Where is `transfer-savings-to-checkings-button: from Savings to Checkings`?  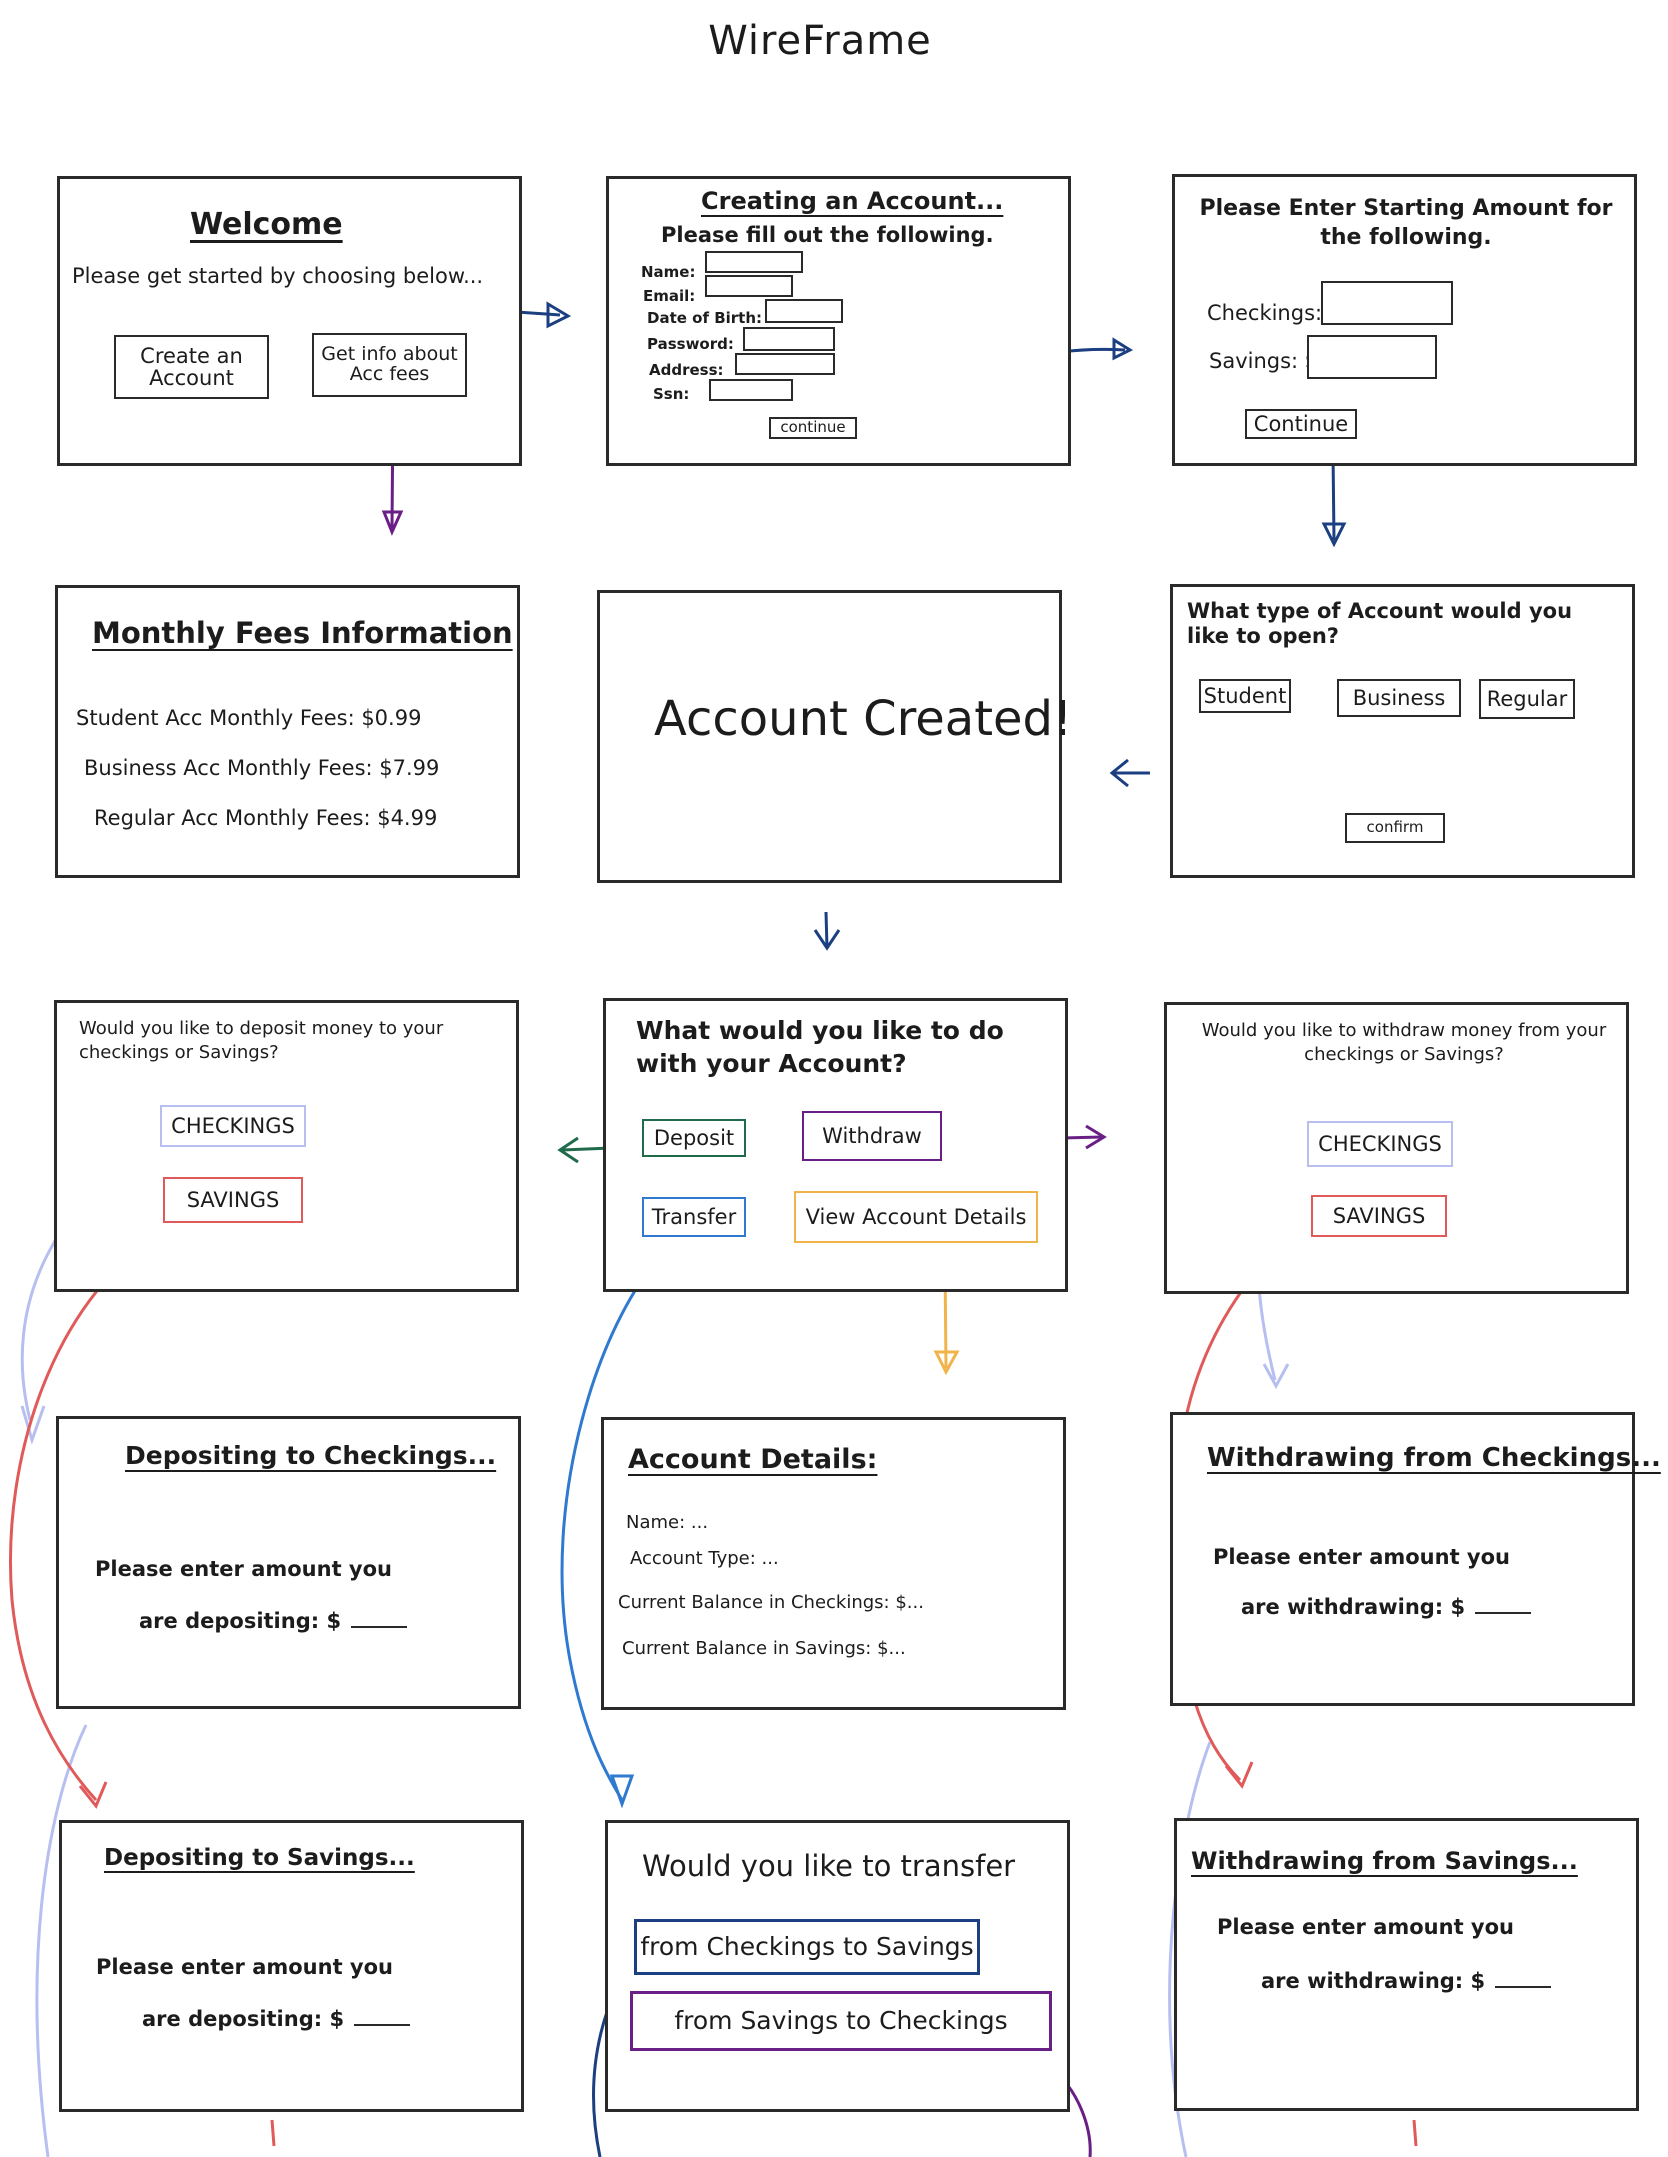 transfer-savings-to-checkings-button: from Savings to Checkings is located at coordinates (841, 2021).